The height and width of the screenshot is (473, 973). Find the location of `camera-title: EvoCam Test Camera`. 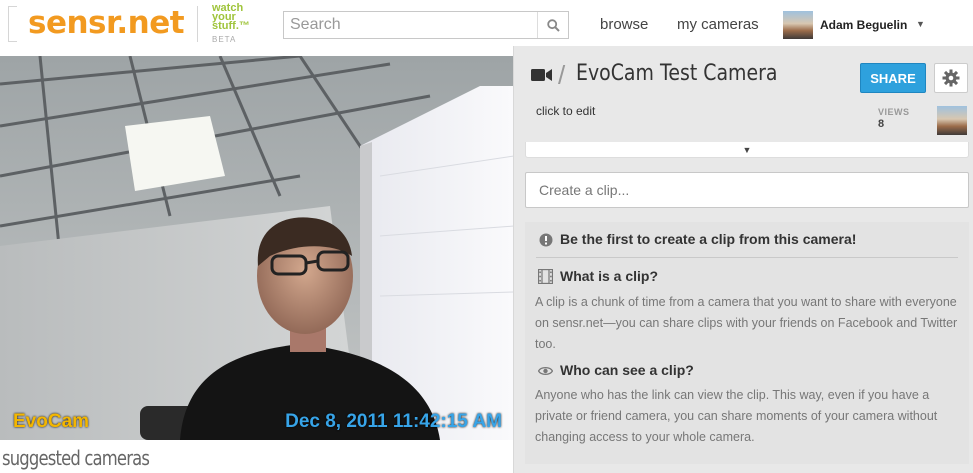

camera-title: EvoCam Test Camera is located at coordinates (677, 73).